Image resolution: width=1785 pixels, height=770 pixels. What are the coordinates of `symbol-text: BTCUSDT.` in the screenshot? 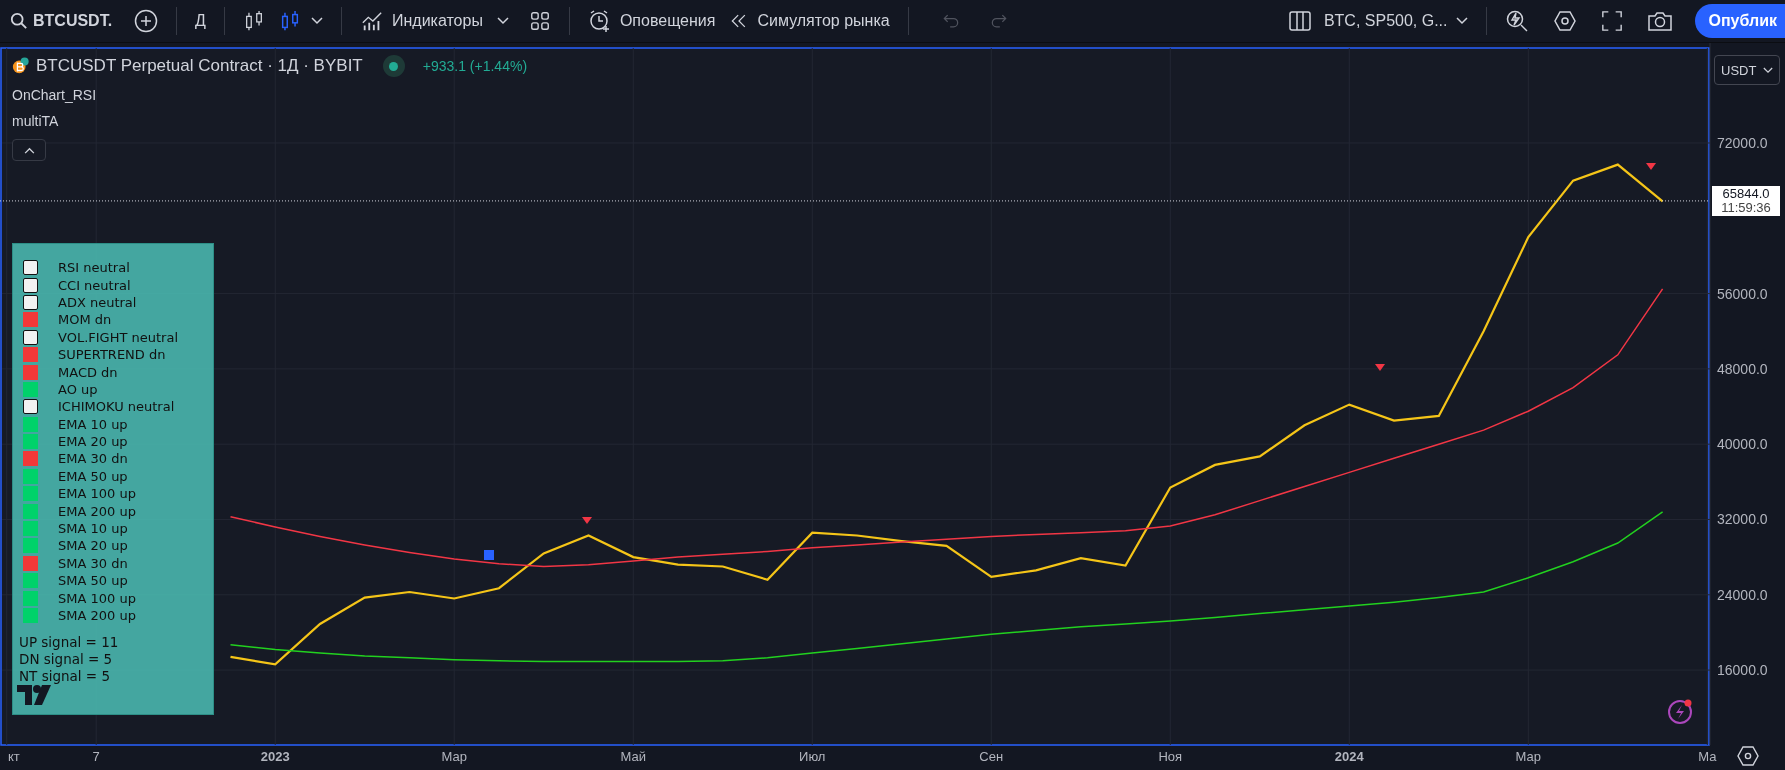 It's located at (73, 21).